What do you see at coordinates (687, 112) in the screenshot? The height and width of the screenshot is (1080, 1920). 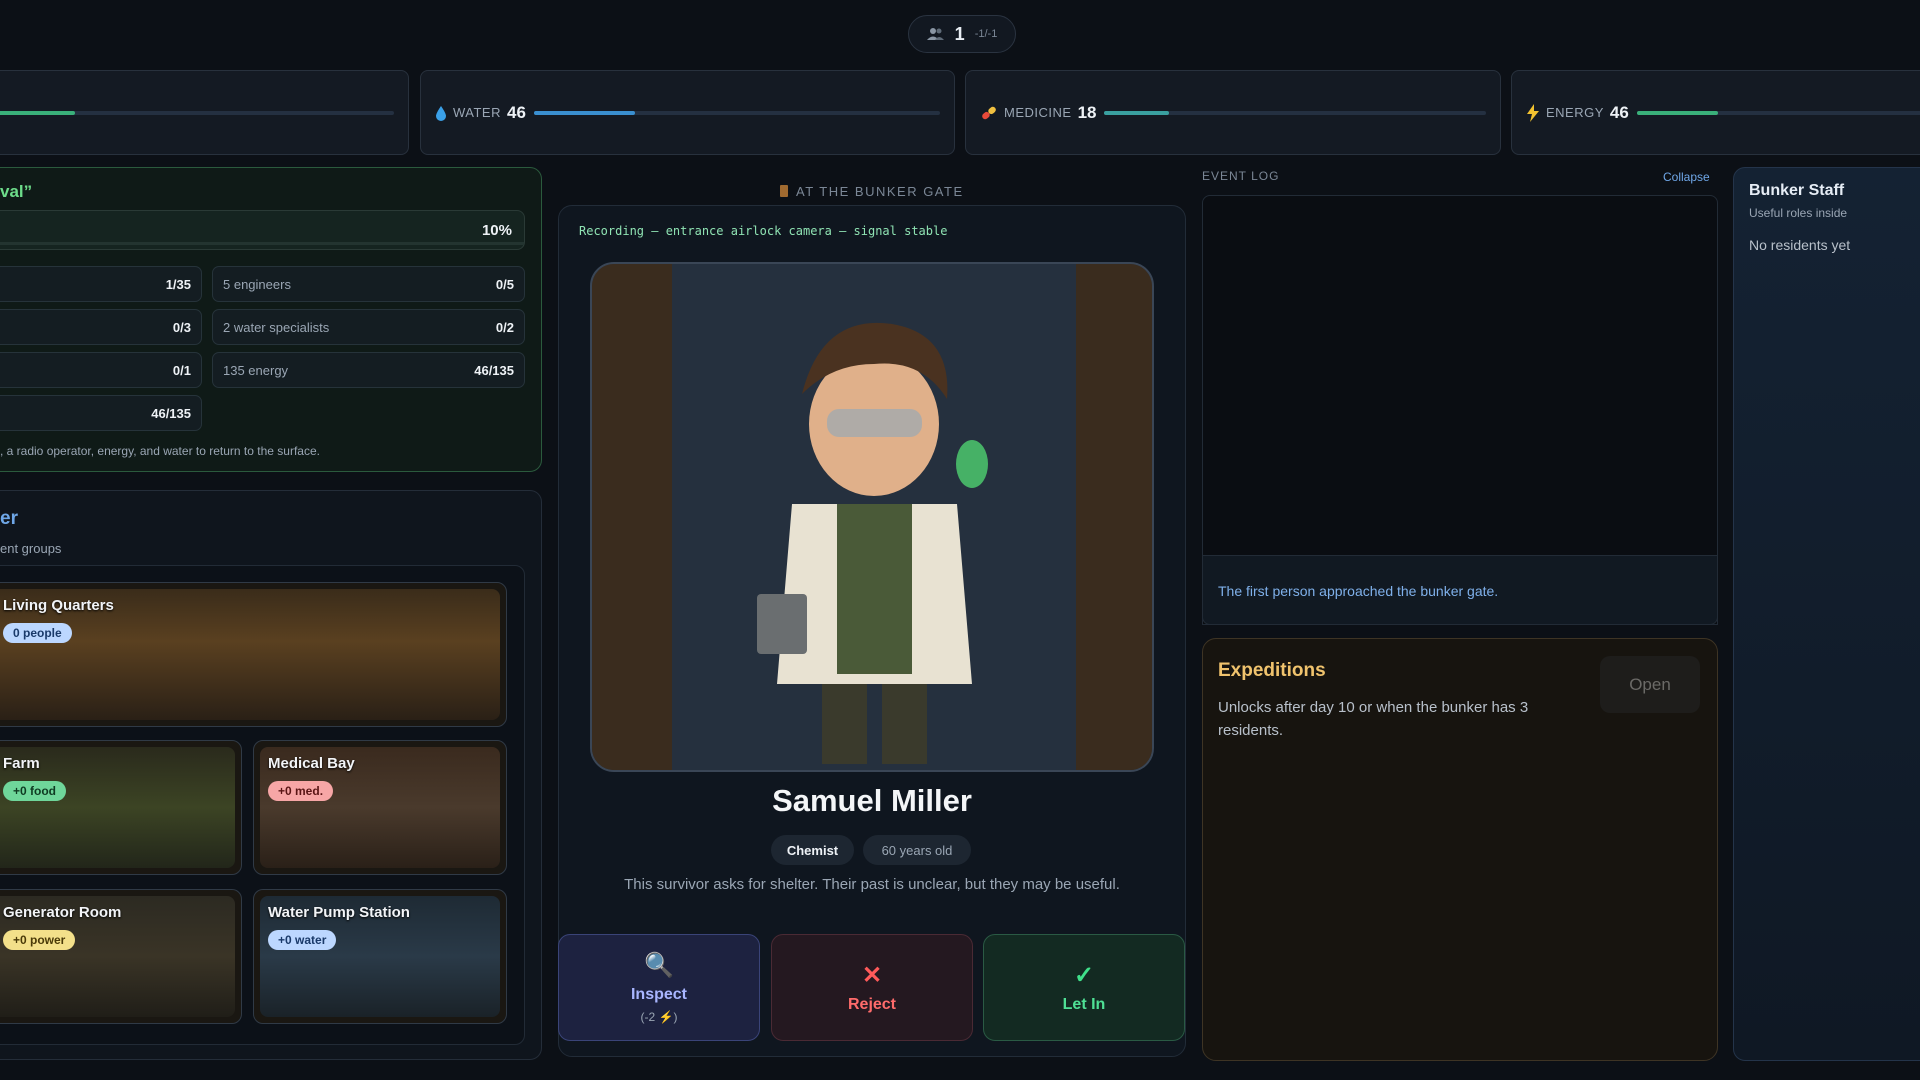 I see `resource-water: WATER 46` at bounding box center [687, 112].